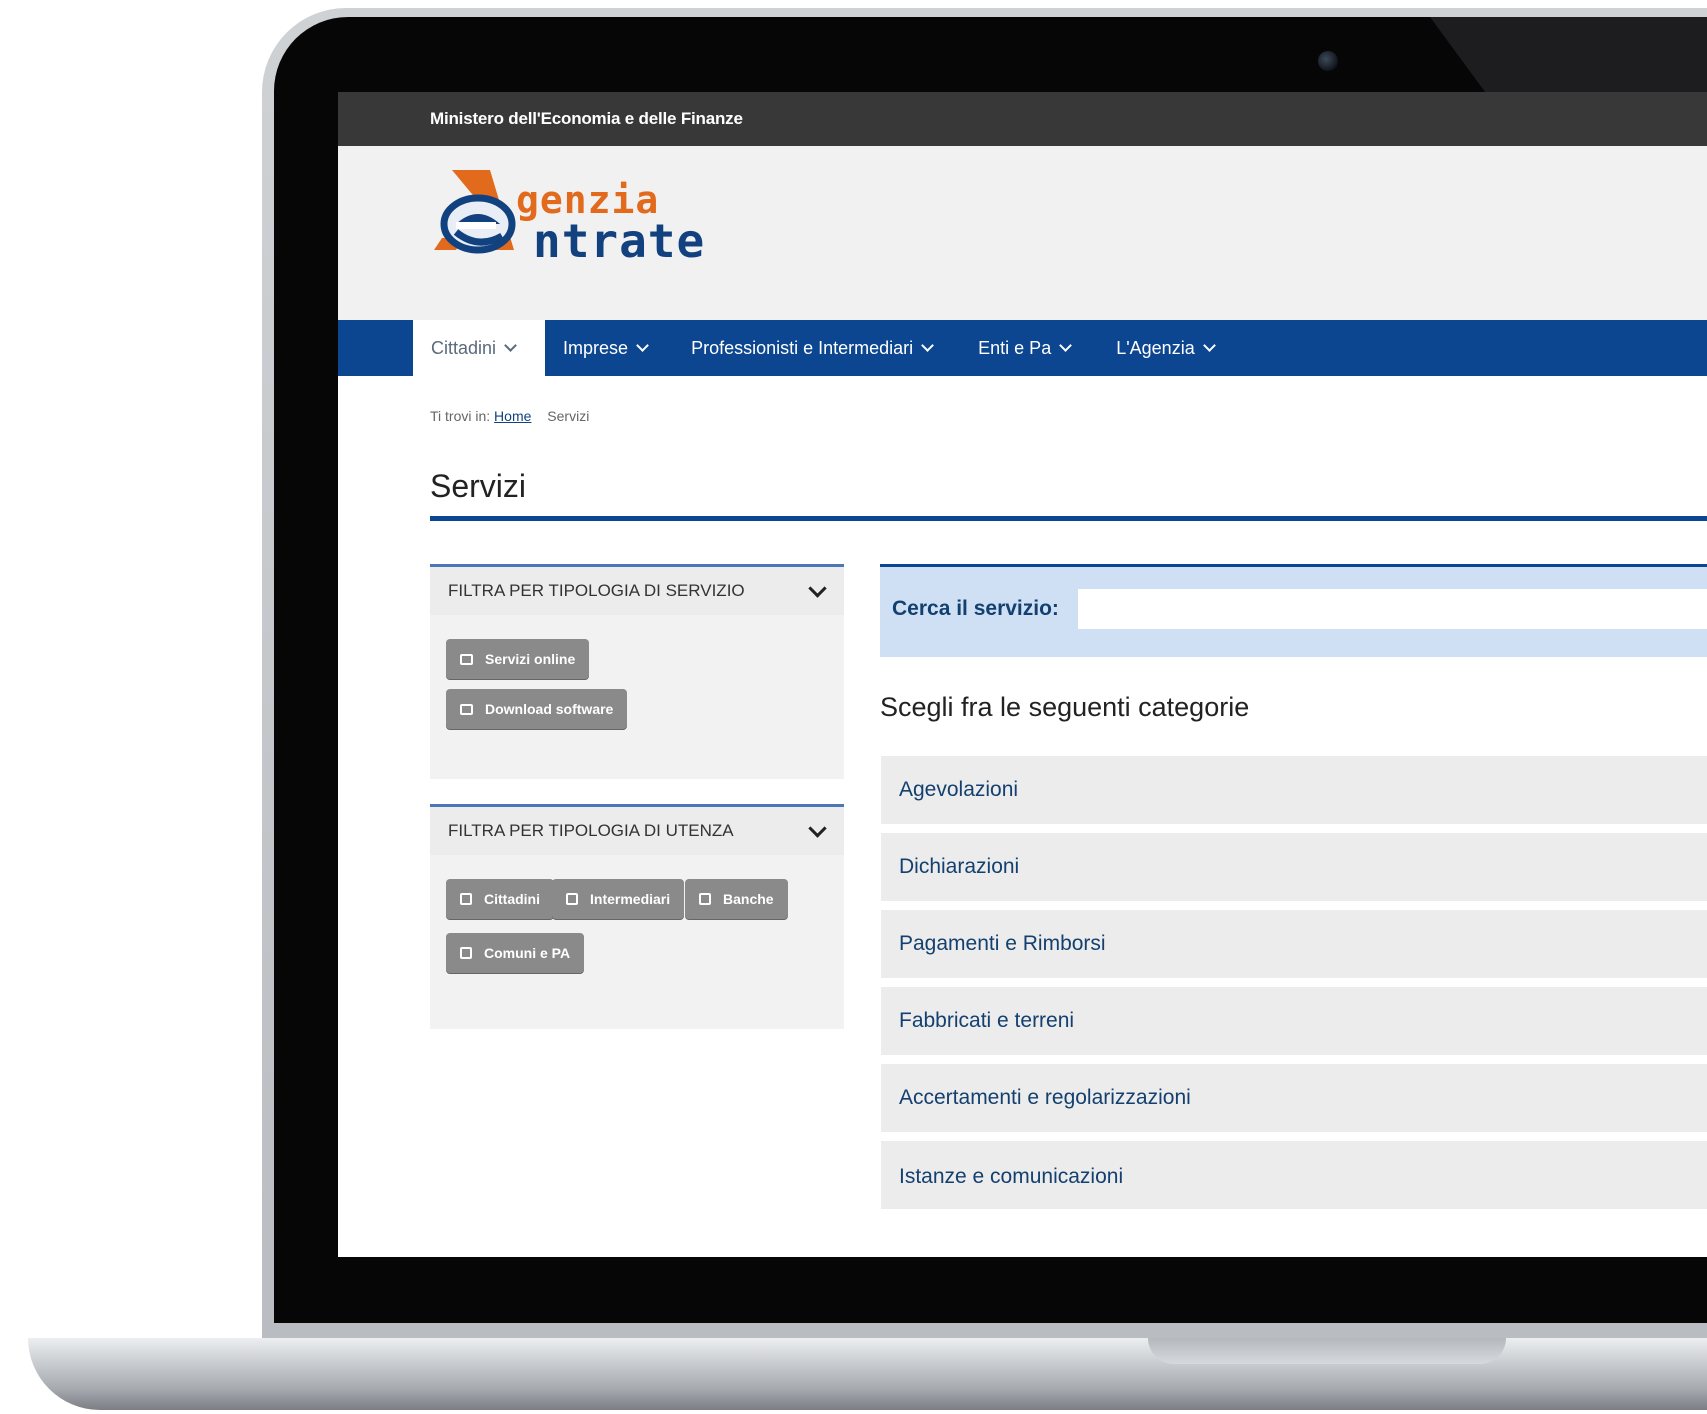  I want to click on filter-servizi-online-button: Servizi online, so click(518, 659).